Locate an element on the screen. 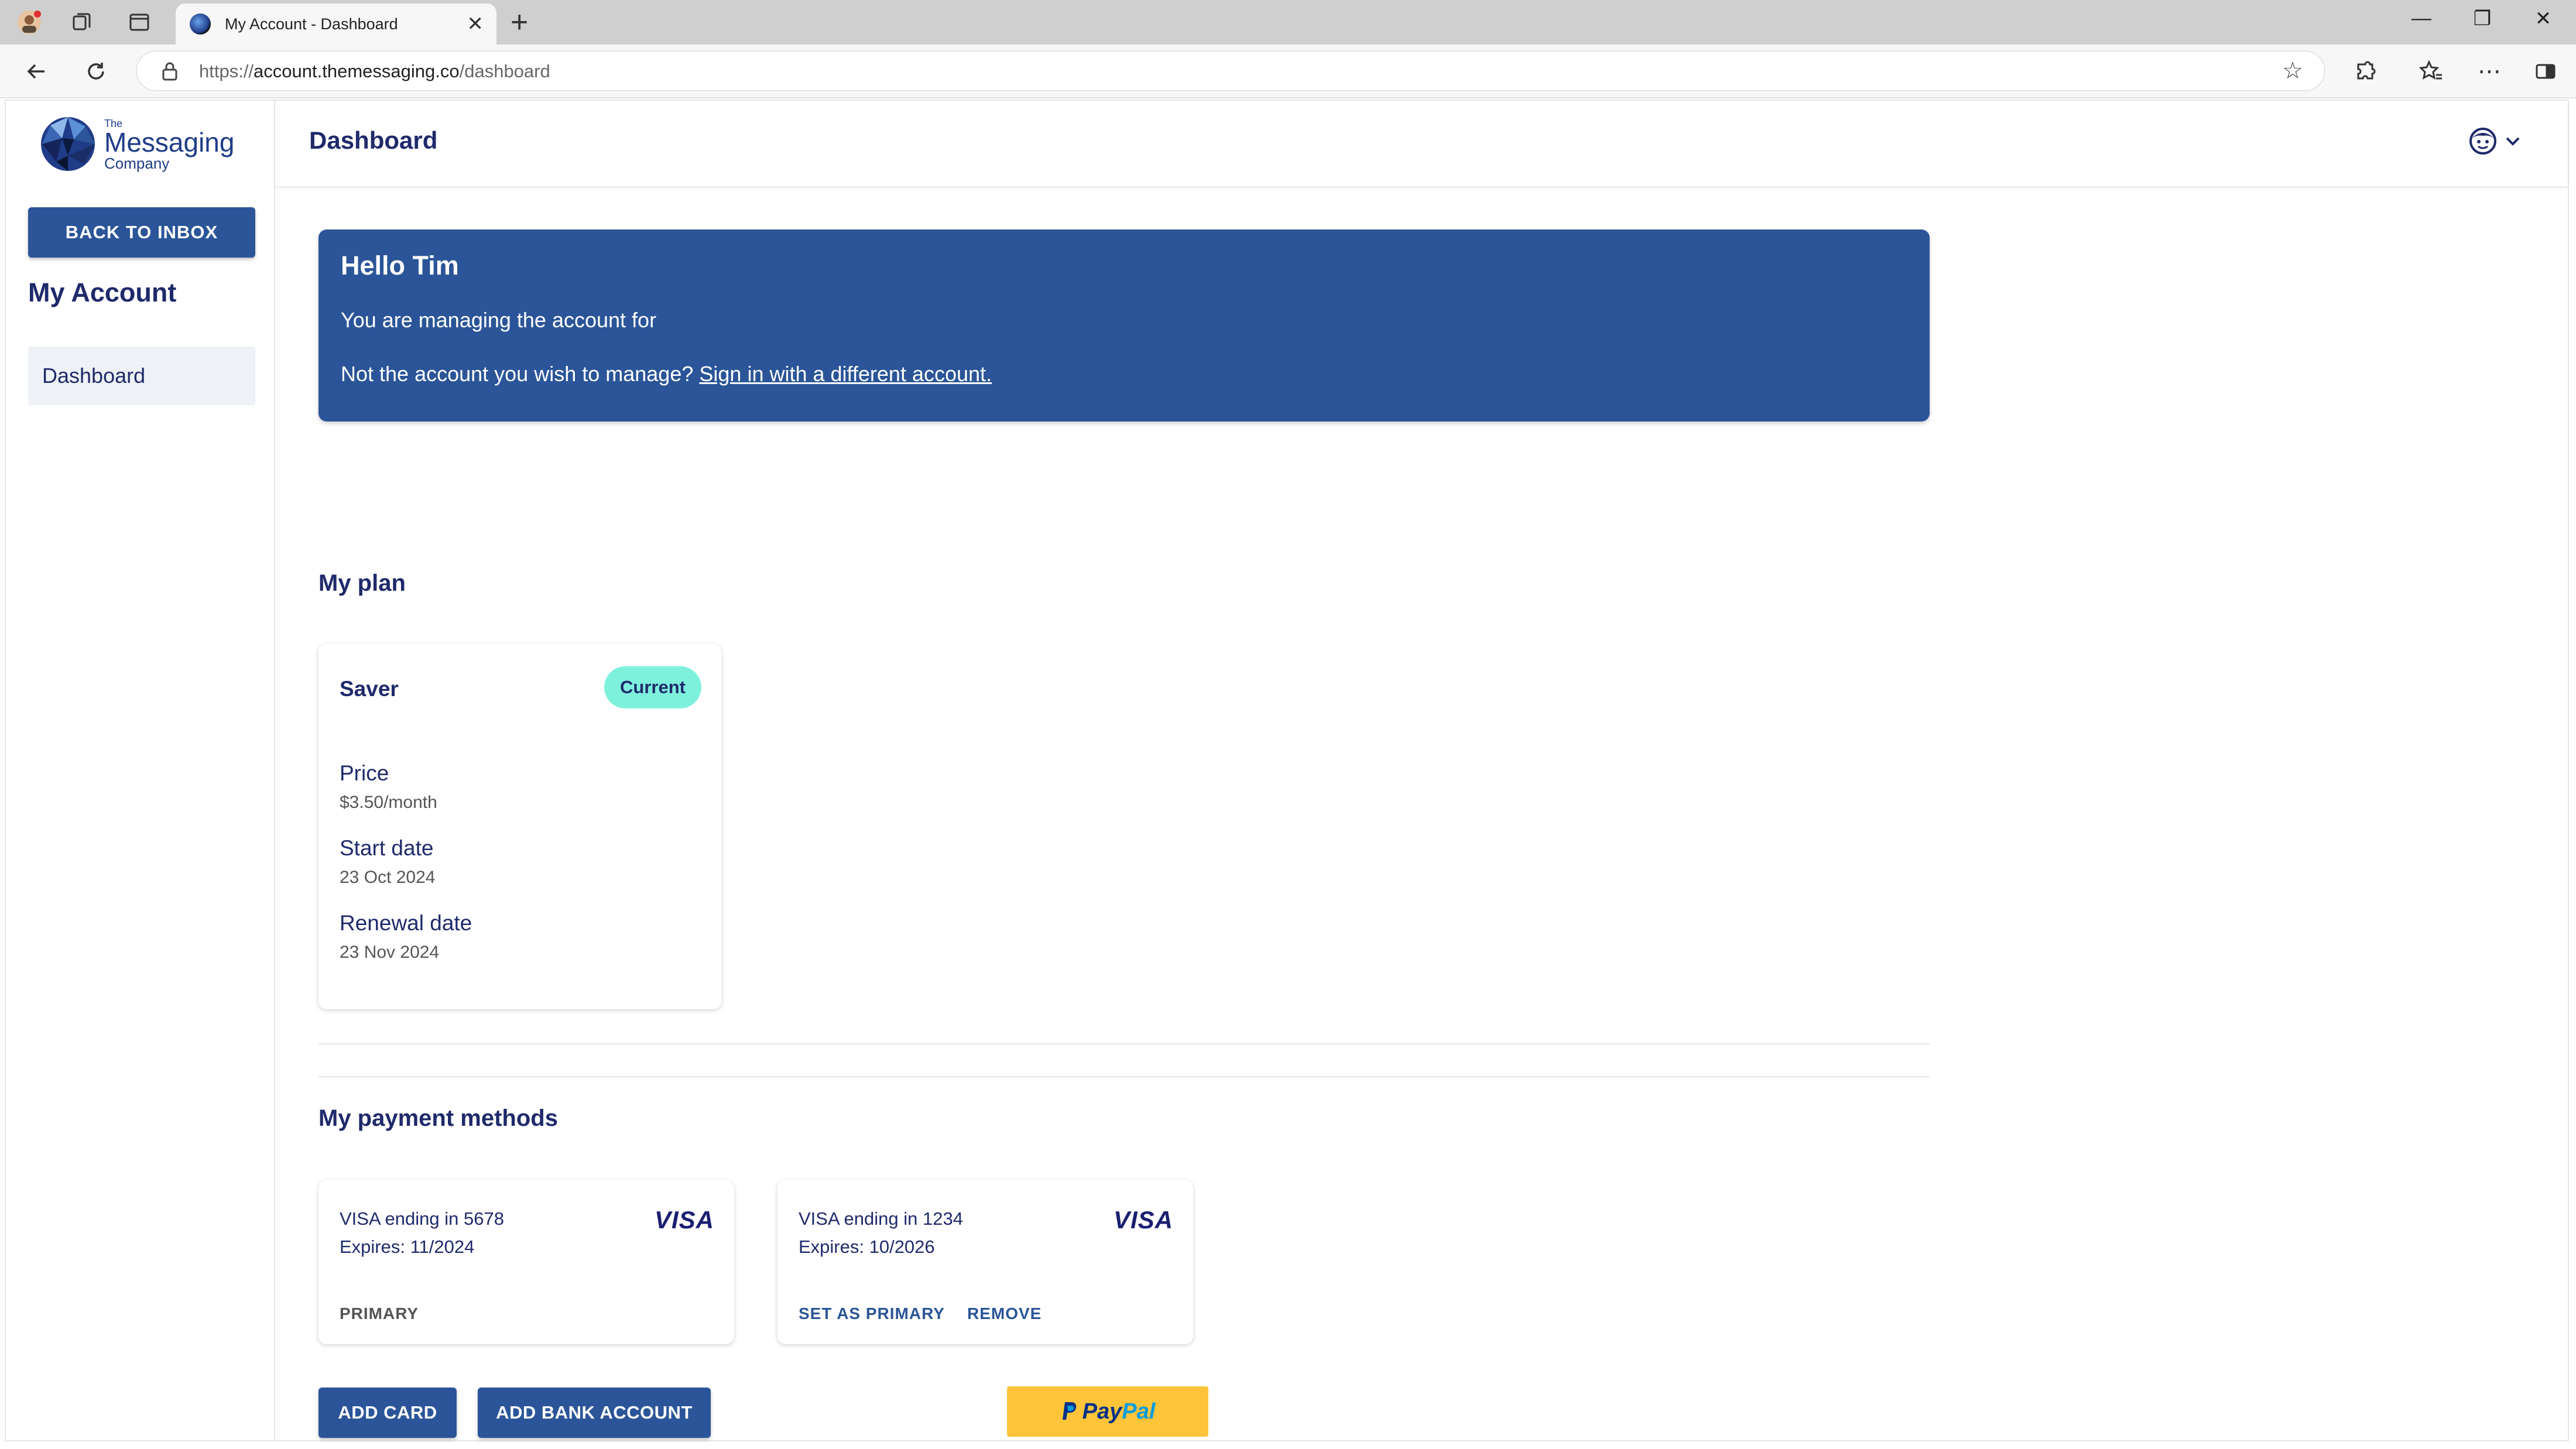  vertical-tabs-icon is located at coordinates (139, 22).